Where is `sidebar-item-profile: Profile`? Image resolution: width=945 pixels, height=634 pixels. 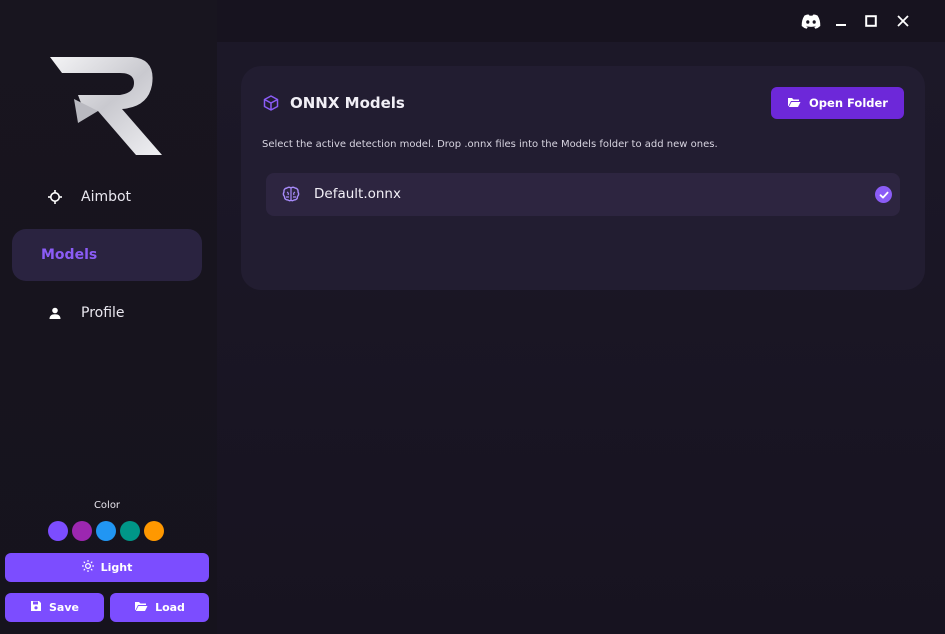 sidebar-item-profile: Profile is located at coordinates (107, 313).